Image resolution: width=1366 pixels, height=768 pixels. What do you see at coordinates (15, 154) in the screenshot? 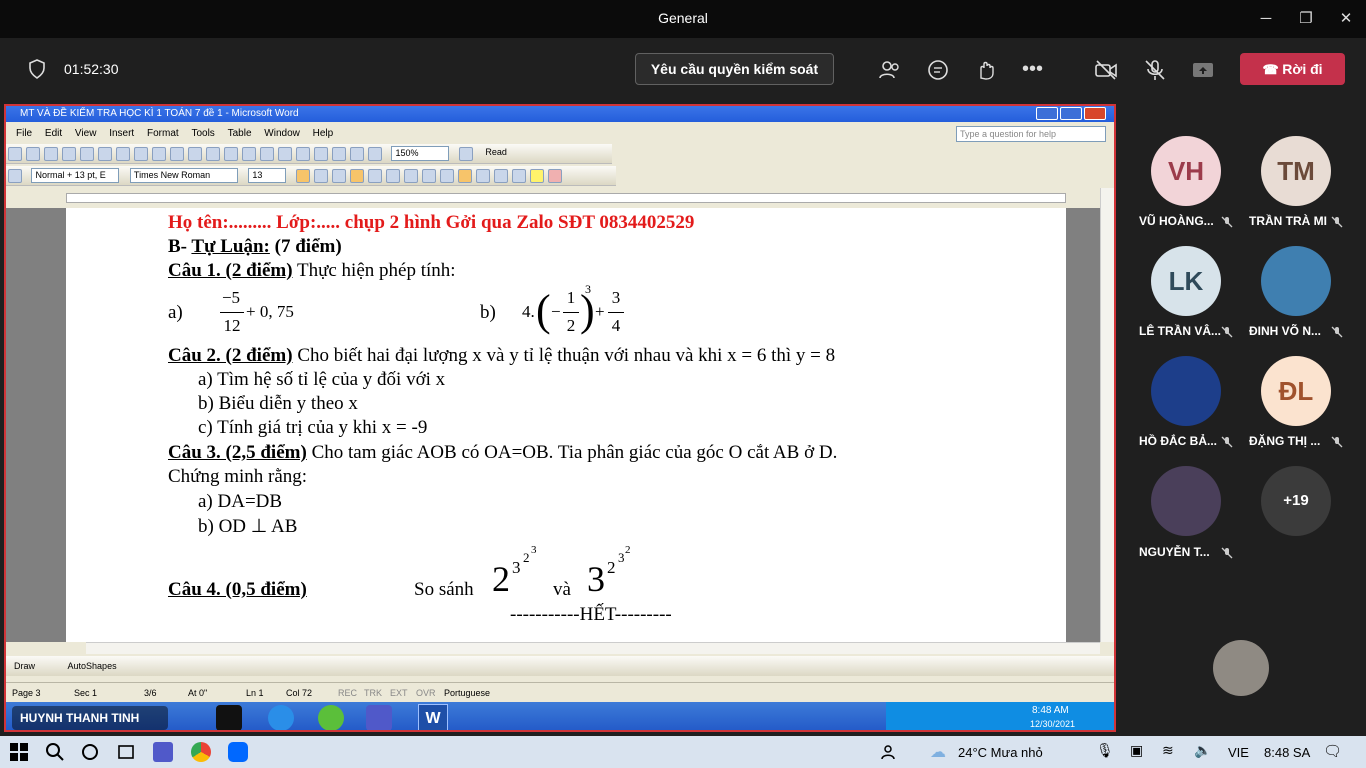
I see `new-icon` at bounding box center [15, 154].